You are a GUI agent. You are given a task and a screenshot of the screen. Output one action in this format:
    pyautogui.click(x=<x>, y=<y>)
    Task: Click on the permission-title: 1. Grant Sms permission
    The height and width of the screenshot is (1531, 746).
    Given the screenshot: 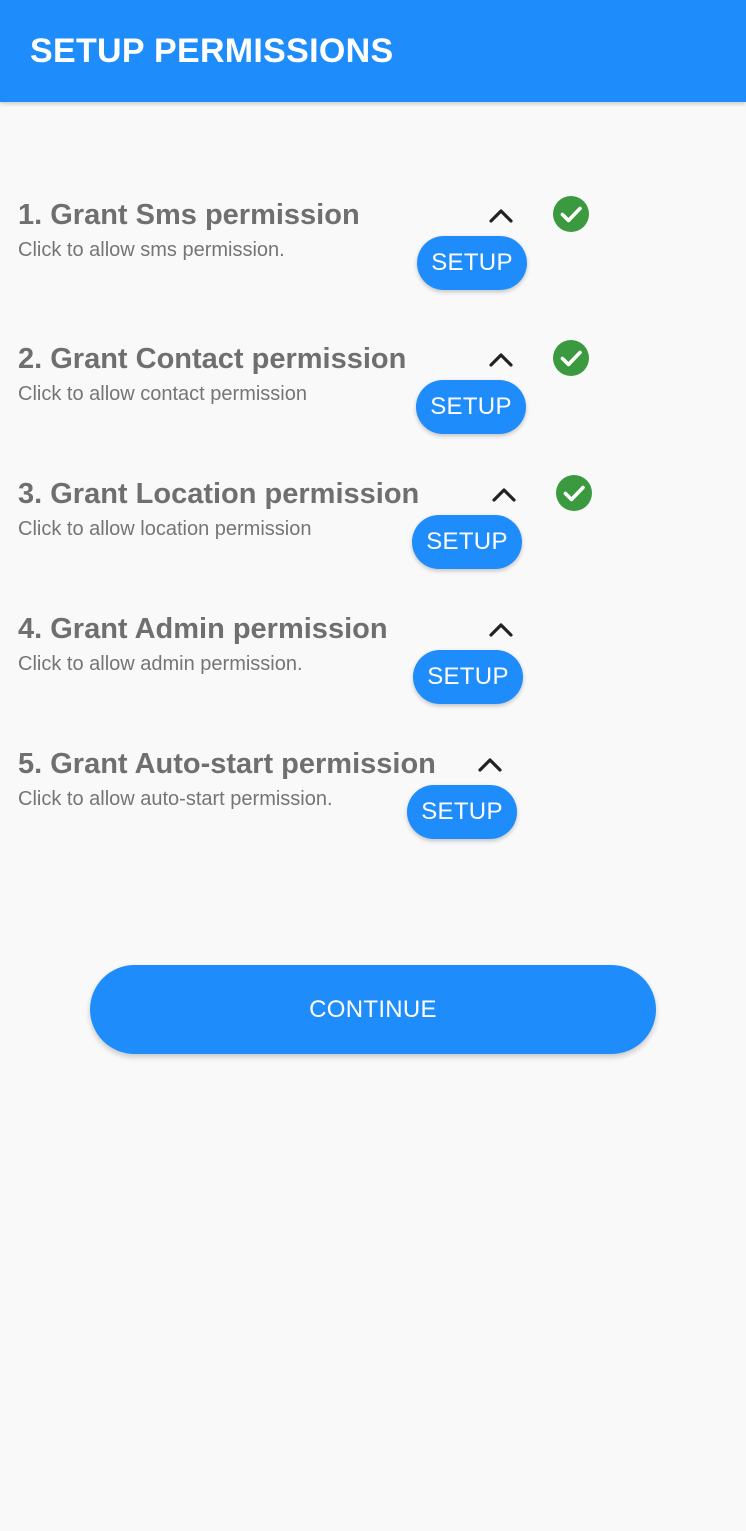 What is the action you would take?
    pyautogui.click(x=189, y=215)
    